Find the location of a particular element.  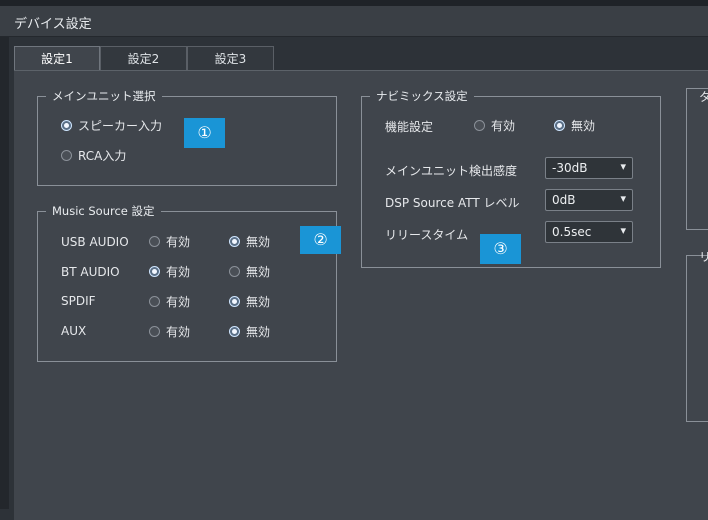

callout-badge-2: ② is located at coordinates (320, 240).